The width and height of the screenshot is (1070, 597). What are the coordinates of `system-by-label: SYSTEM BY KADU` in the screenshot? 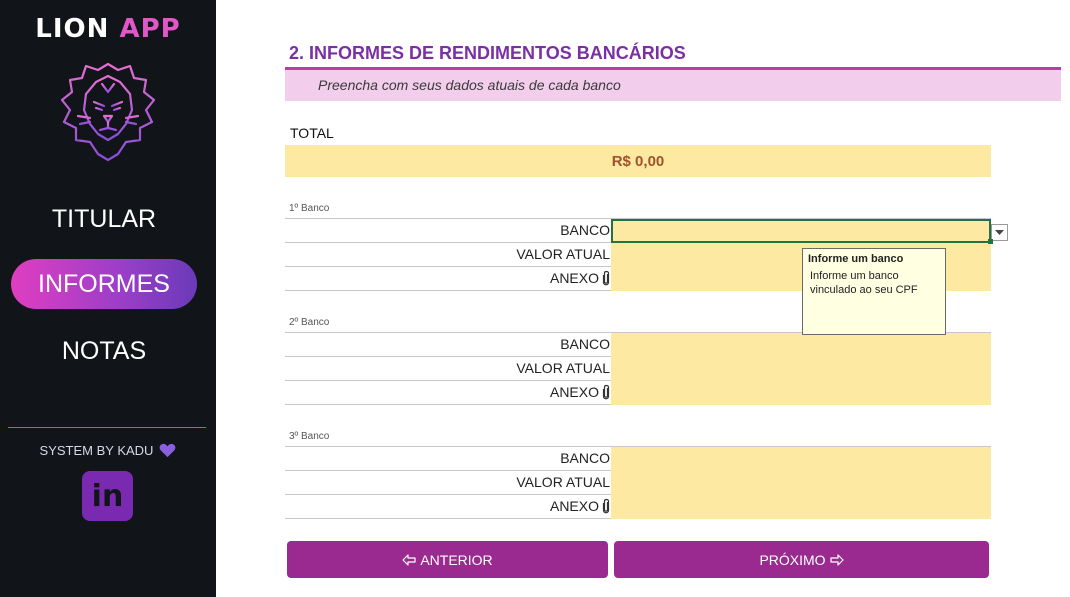 It's located at (96, 450).